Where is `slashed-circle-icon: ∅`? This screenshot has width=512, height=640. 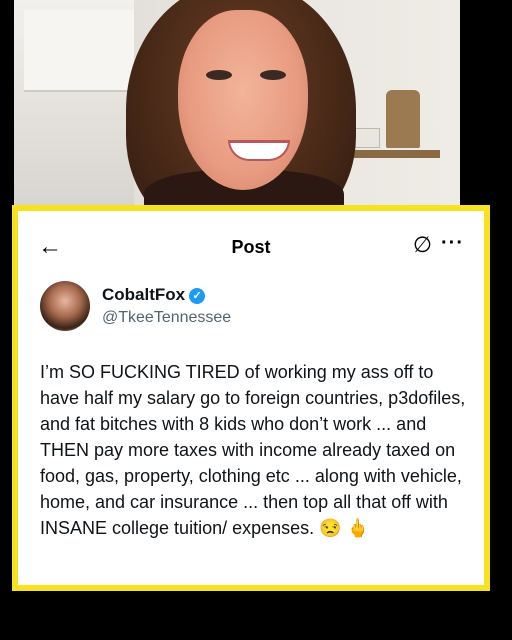
slashed-circle-icon: ∅ is located at coordinates (422, 245).